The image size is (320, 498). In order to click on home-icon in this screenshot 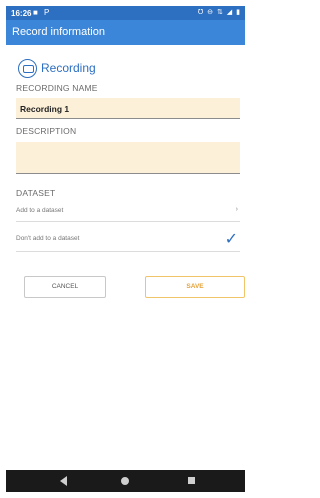, I will do `click(125, 481)`.